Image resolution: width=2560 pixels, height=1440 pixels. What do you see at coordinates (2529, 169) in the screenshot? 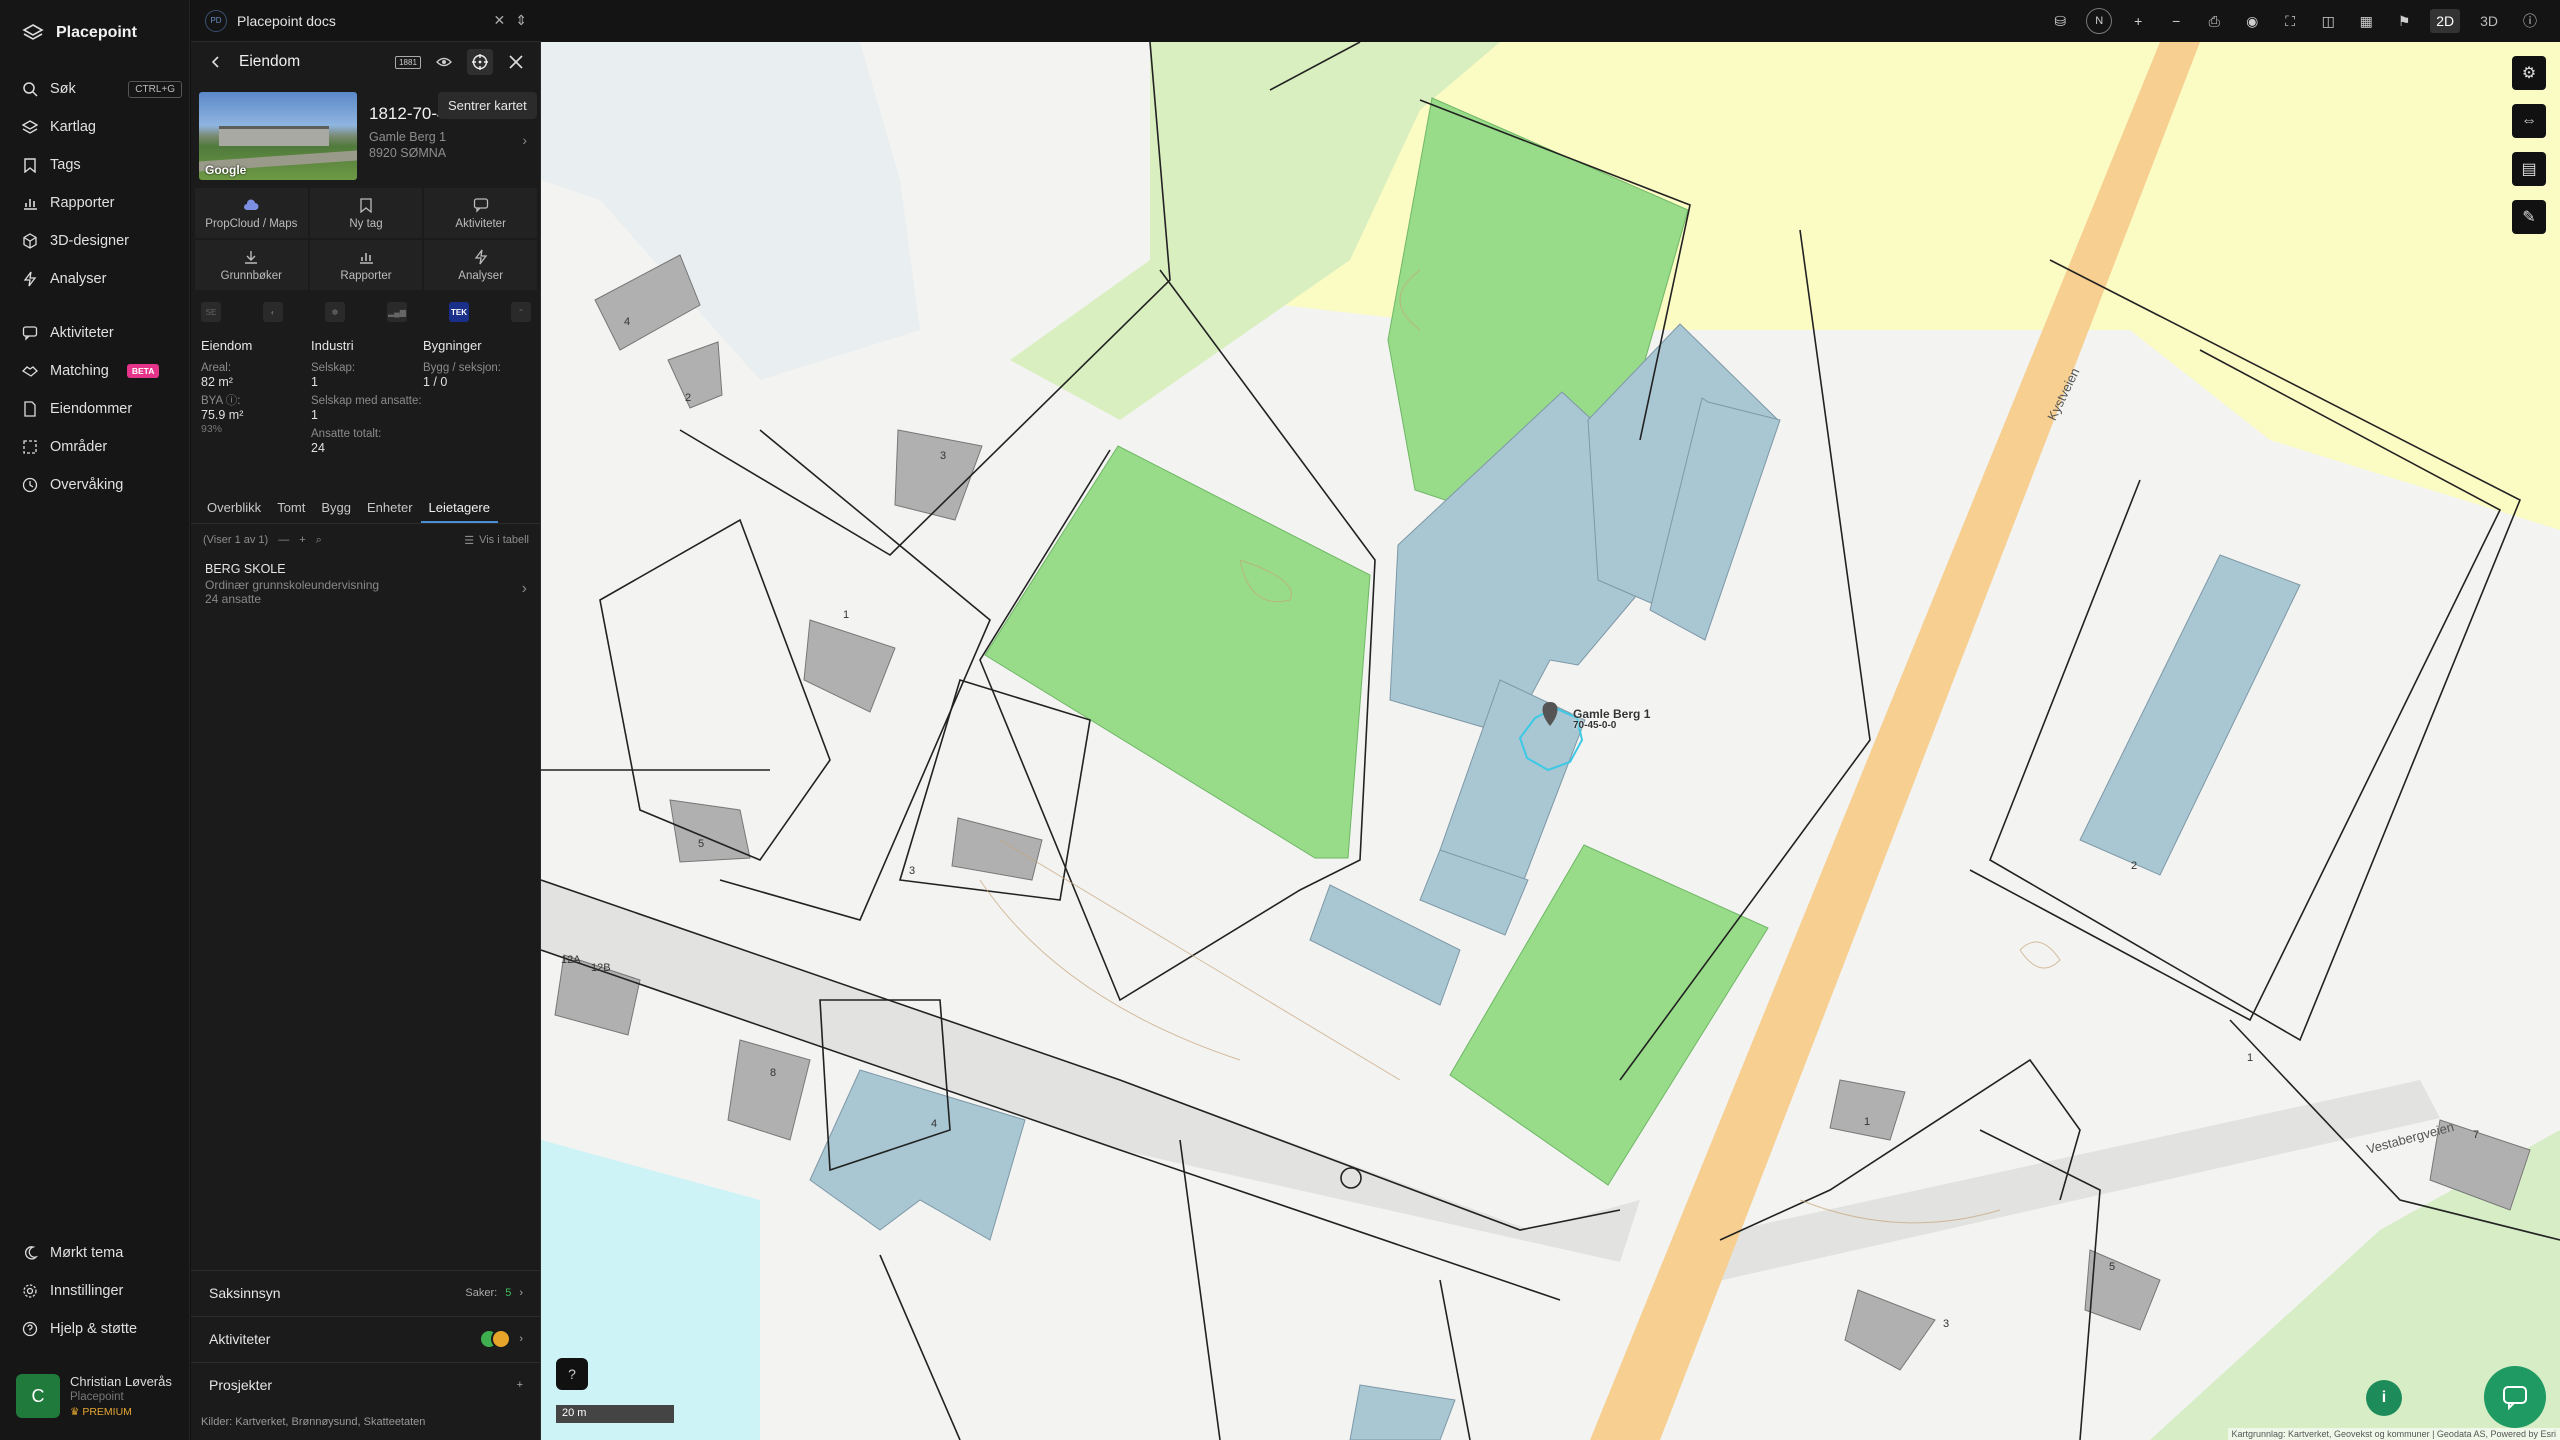
I see `chart-icon: ▤` at bounding box center [2529, 169].